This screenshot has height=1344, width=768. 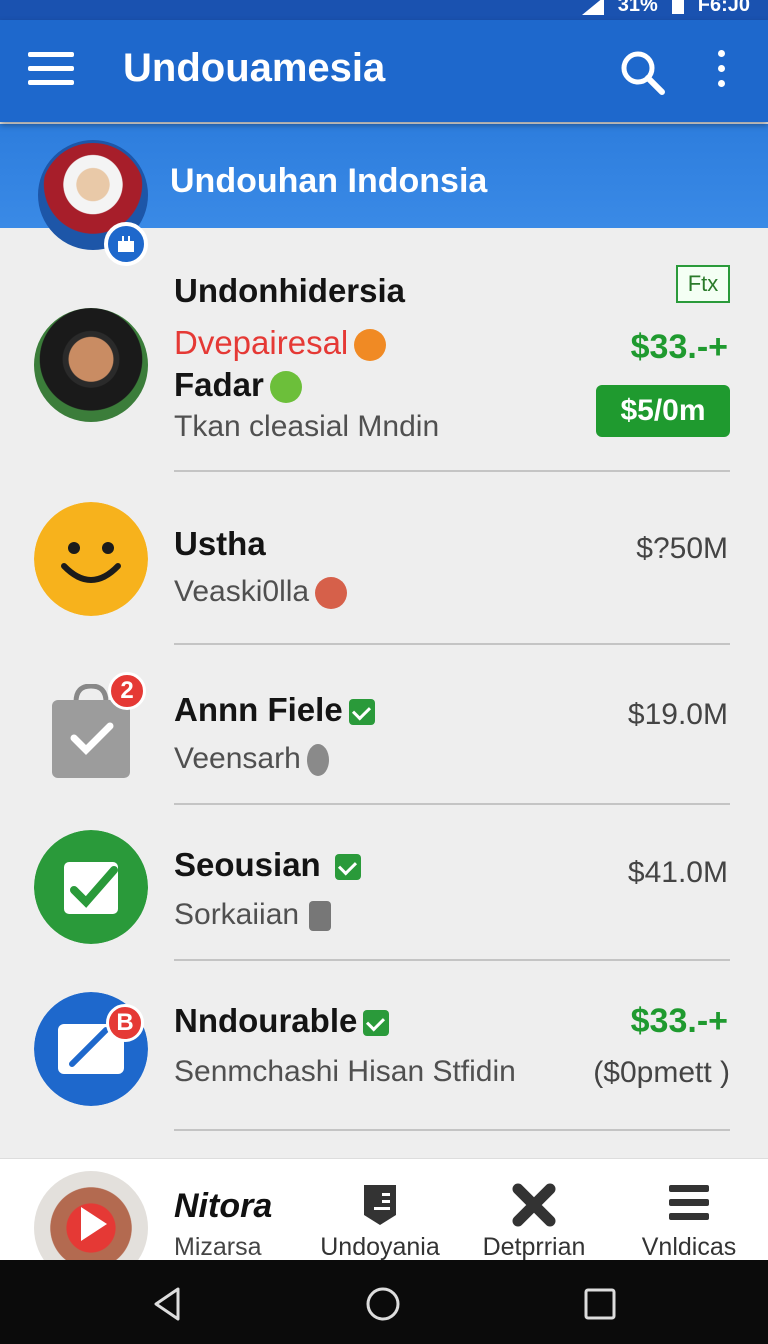 What do you see at coordinates (661, 1072) in the screenshot?
I see `secondary-amount: ($0pmett )` at bounding box center [661, 1072].